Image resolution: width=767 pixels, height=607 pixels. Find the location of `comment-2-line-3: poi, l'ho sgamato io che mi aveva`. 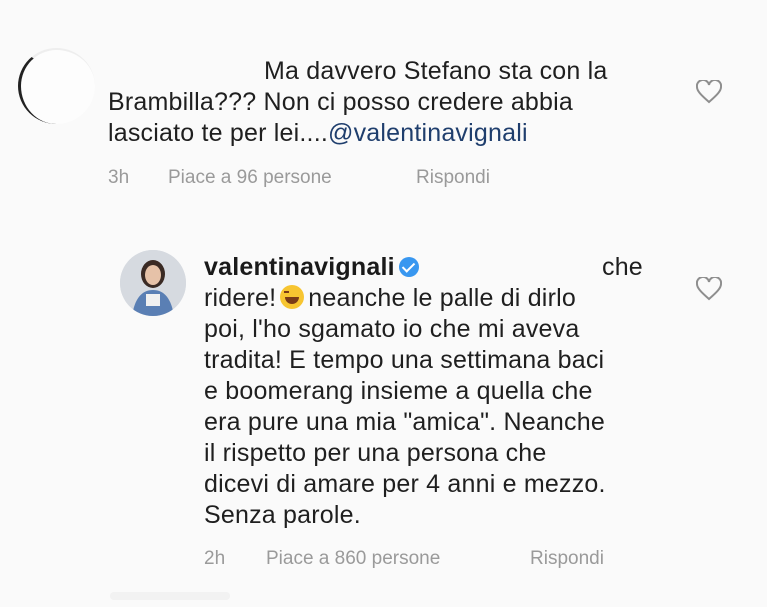

comment-2-line-3: poi, l'ho sgamato io che mi aveva is located at coordinates (392, 329).